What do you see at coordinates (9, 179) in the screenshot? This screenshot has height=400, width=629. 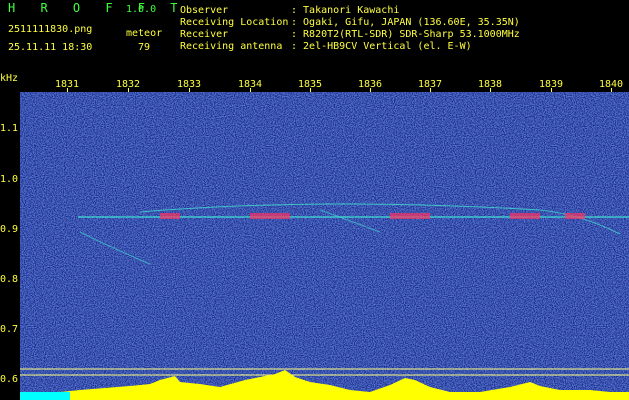 I see `y-tick-label: 1.0` at bounding box center [9, 179].